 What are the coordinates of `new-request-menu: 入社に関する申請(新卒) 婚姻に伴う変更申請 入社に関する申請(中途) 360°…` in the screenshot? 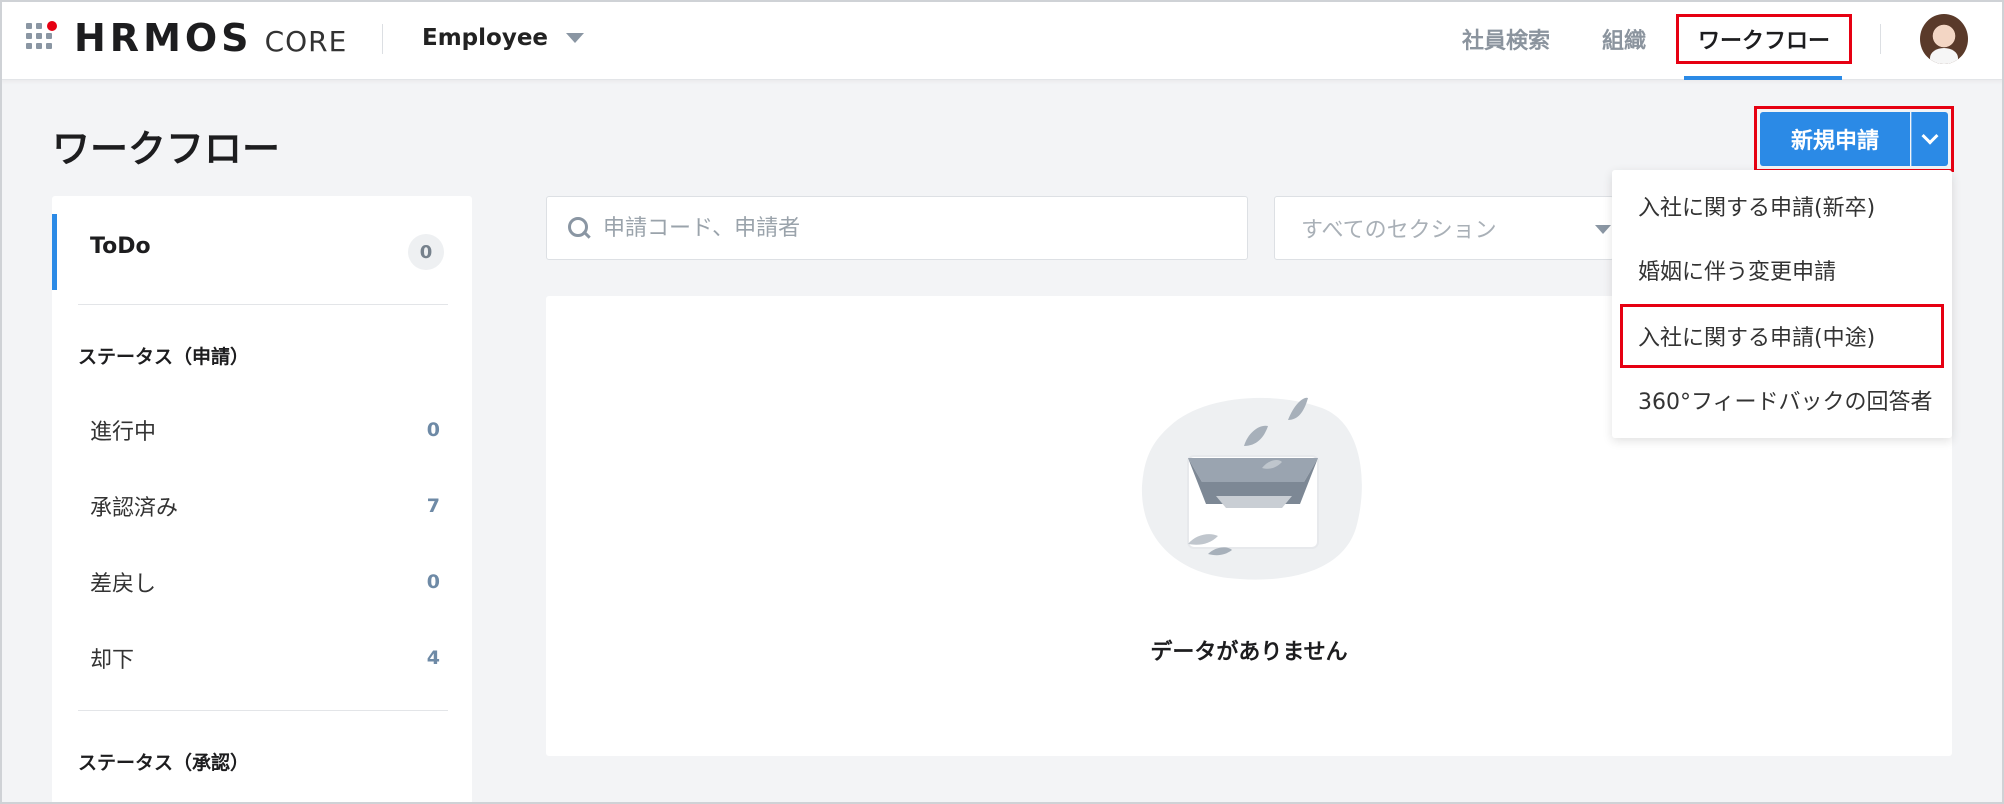 It's located at (1782, 304).